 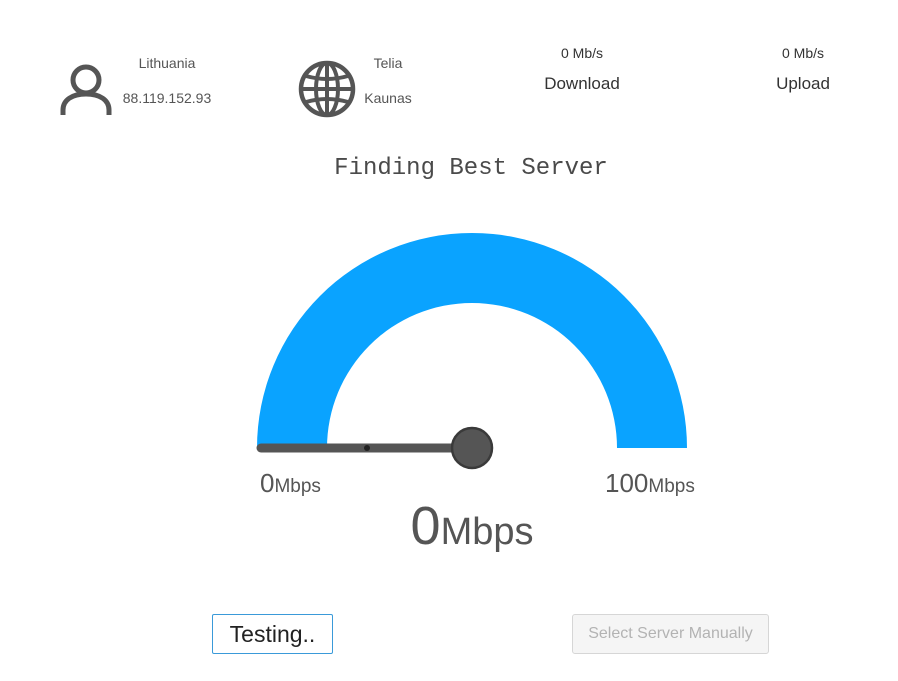 What do you see at coordinates (670, 634) in the screenshot?
I see `select-server-manually-button: Select Server Manually` at bounding box center [670, 634].